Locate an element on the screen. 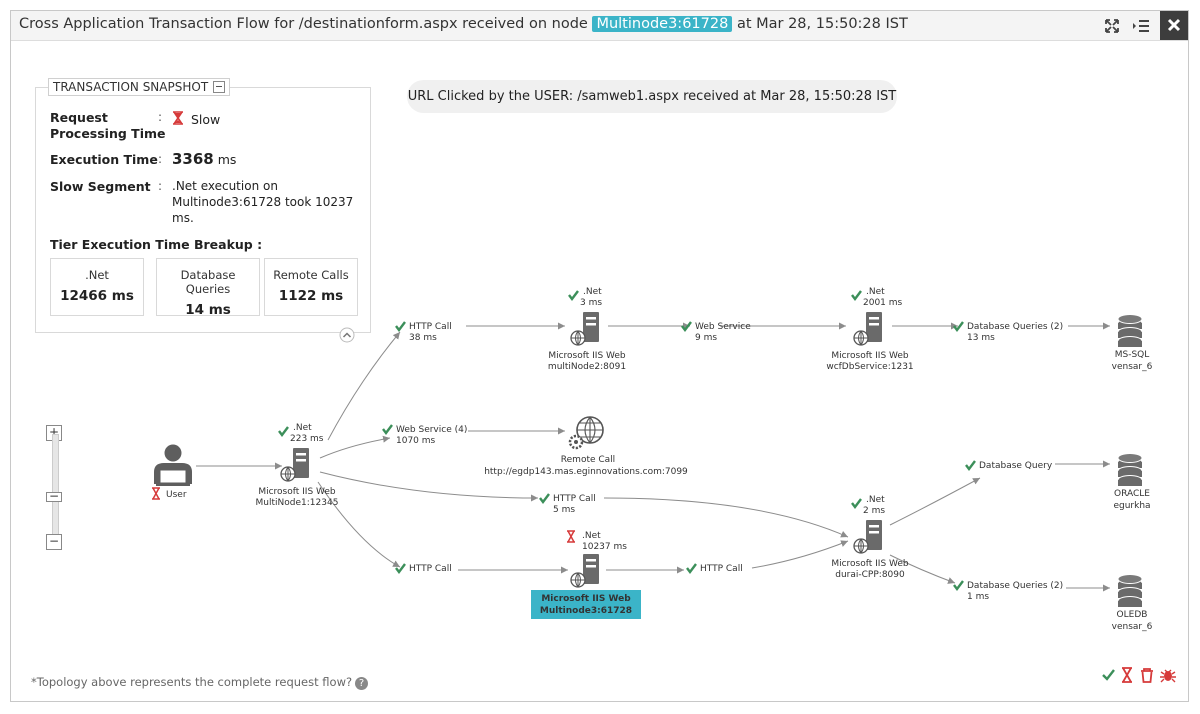 The image size is (1200, 714). edge-label-http-4-name: HTTP Call is located at coordinates (721, 569).